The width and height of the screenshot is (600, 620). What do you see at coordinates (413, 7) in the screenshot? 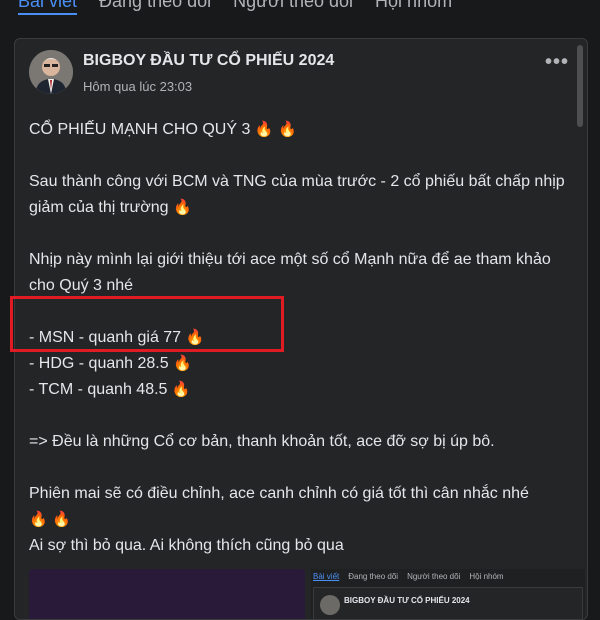
I see `tab-groups: Hội nhóm` at bounding box center [413, 7].